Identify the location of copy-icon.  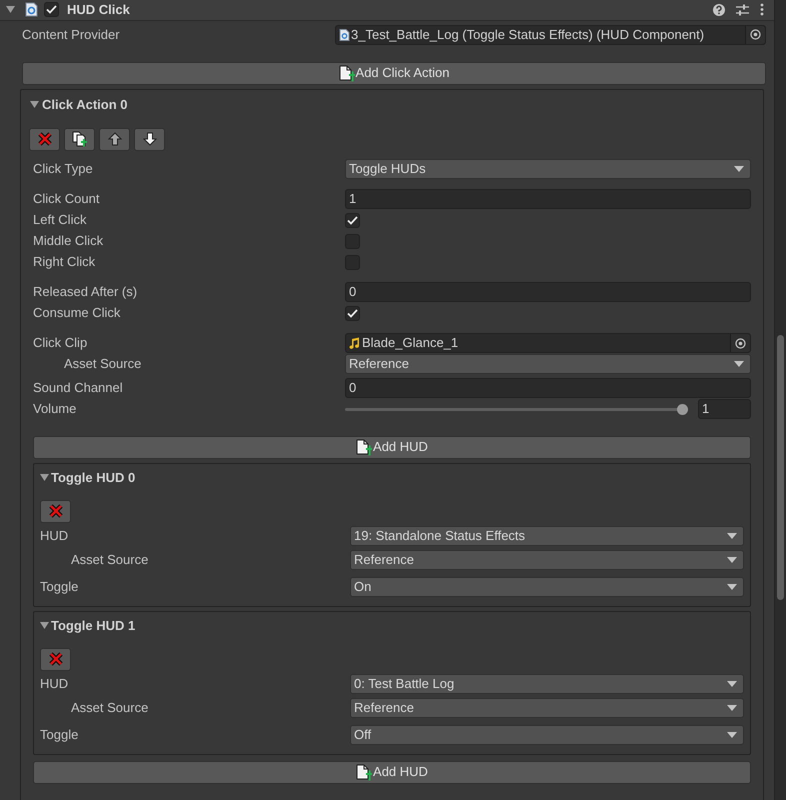
(80, 139).